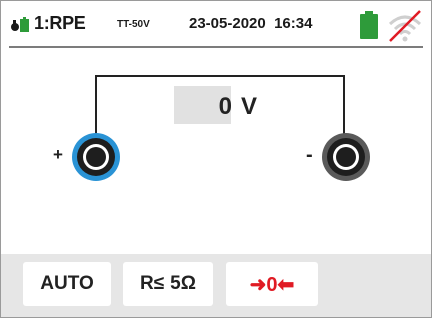 The height and width of the screenshot is (318, 432). What do you see at coordinates (225, 106) in the screenshot?
I see `reading-value: 0` at bounding box center [225, 106].